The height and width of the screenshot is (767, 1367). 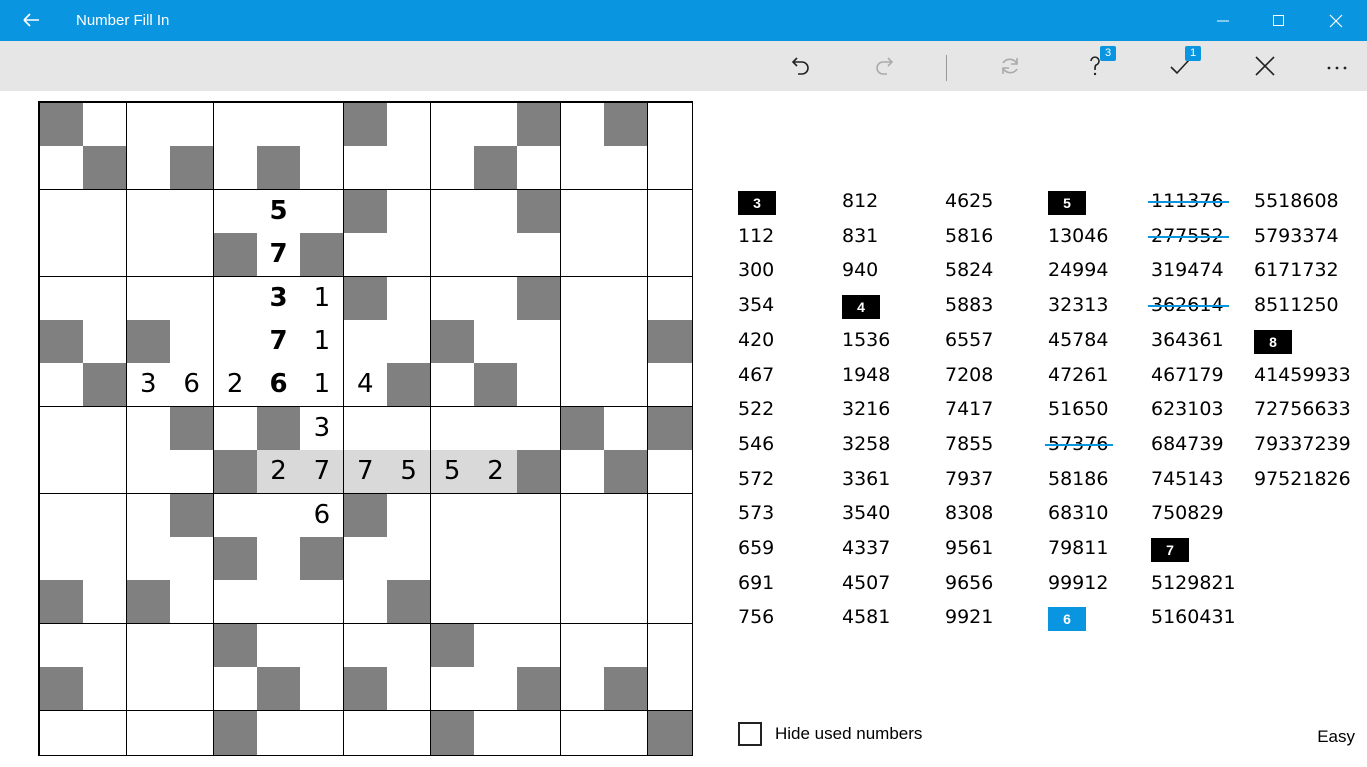 I want to click on number-entry: 750829, so click(x=1187, y=513).